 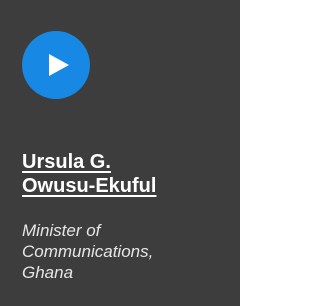 I want to click on speaker-name-line-1: Ursula G., so click(x=66, y=162).